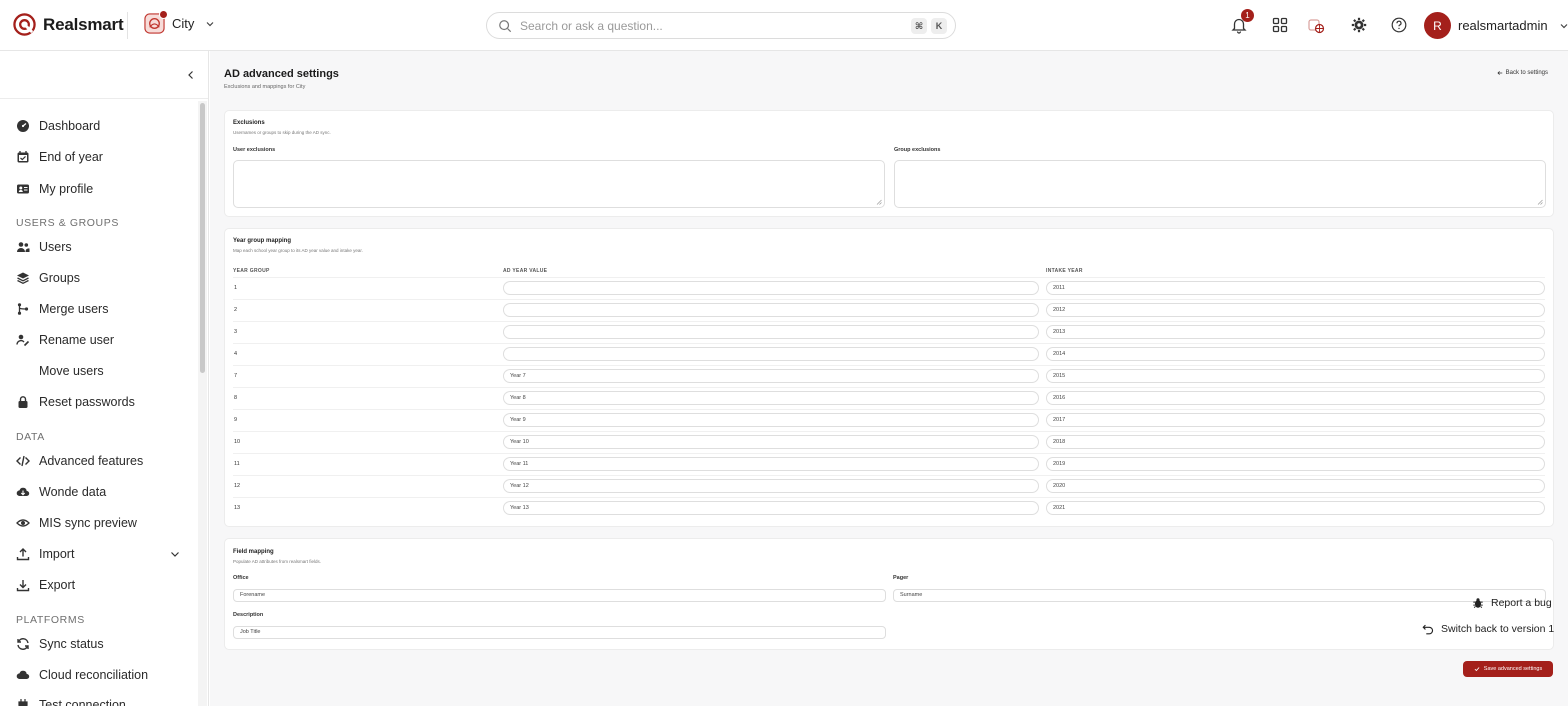 This screenshot has height=706, width=1568. What do you see at coordinates (54, 189) in the screenshot?
I see `sidebar-item-my-profile: My profile` at bounding box center [54, 189].